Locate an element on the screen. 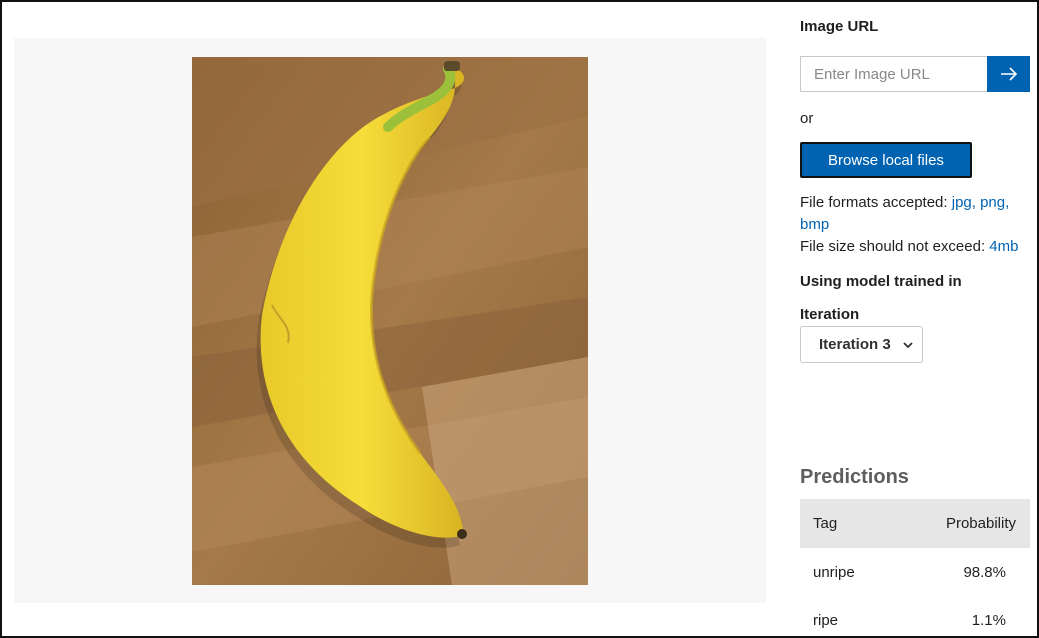 The width and height of the screenshot is (1039, 638). chevron-down-icon is located at coordinates (908, 345).